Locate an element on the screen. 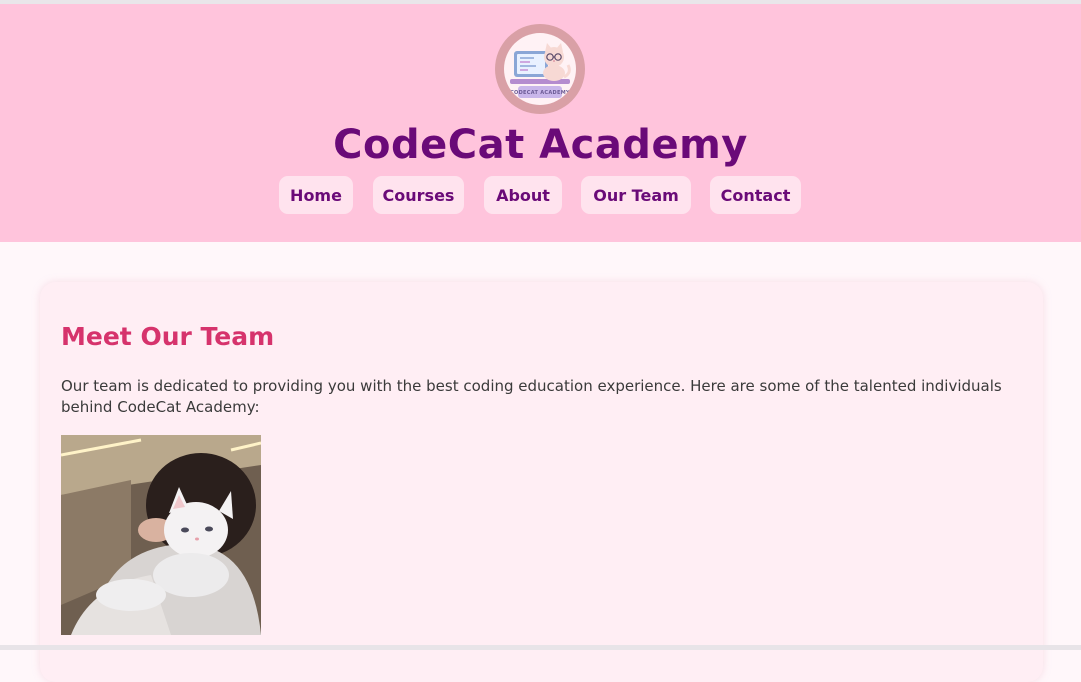 Image resolution: width=1081 pixels, height=682 pixels. codecat-logo: CODECAT ACADEMY is located at coordinates (540, 69).